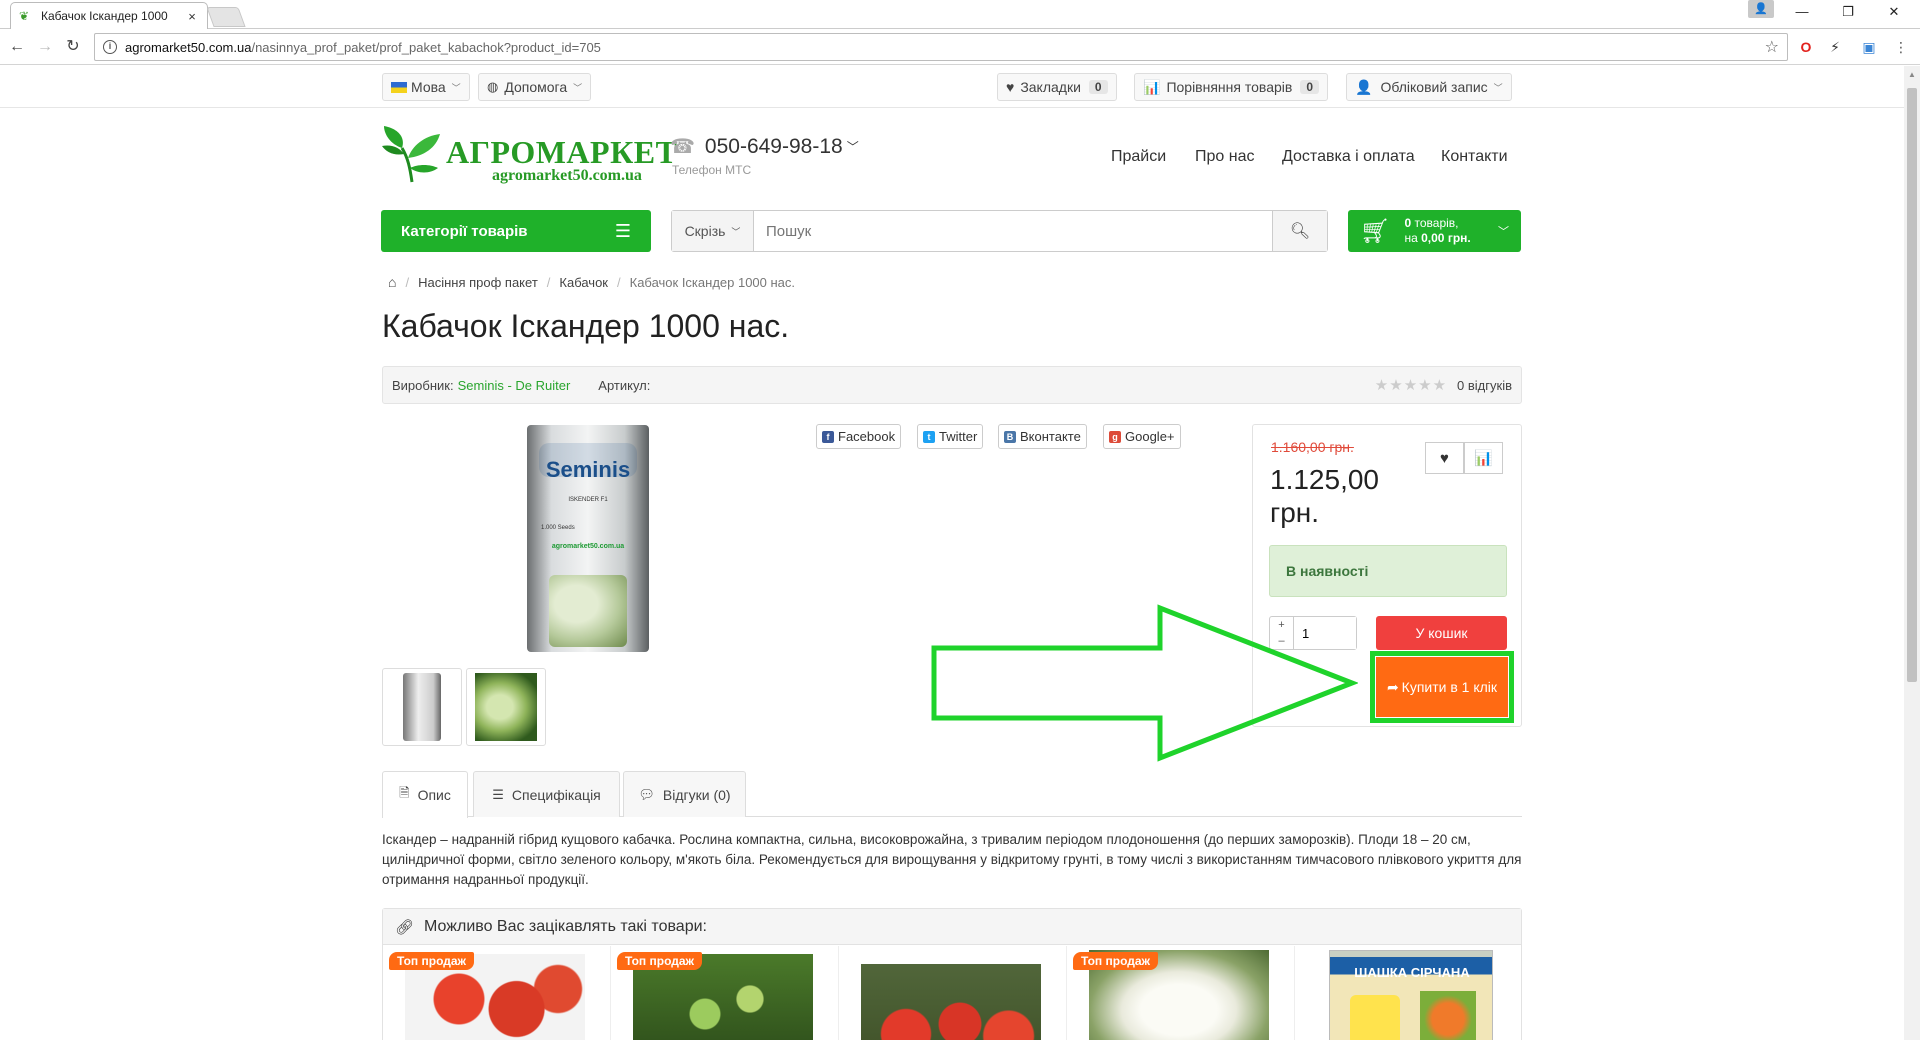 This screenshot has width=1920, height=1040. Describe the element at coordinates (392, 282) in the screenshot. I see `home-icon: ⌂` at that location.